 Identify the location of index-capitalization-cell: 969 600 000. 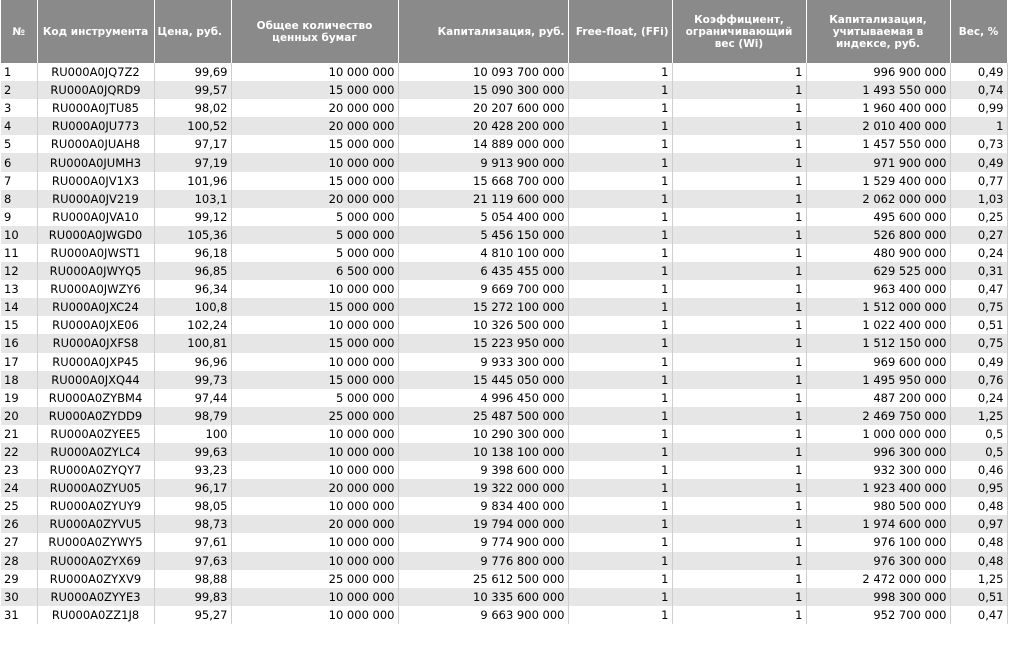
(878, 361).